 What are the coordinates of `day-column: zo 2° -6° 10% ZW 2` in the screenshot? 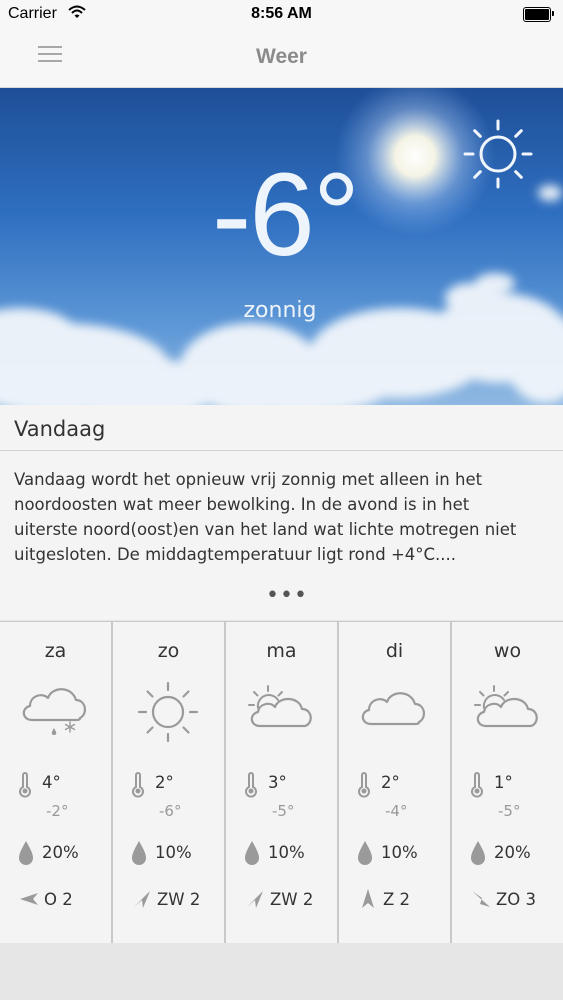 It's located at (168, 783).